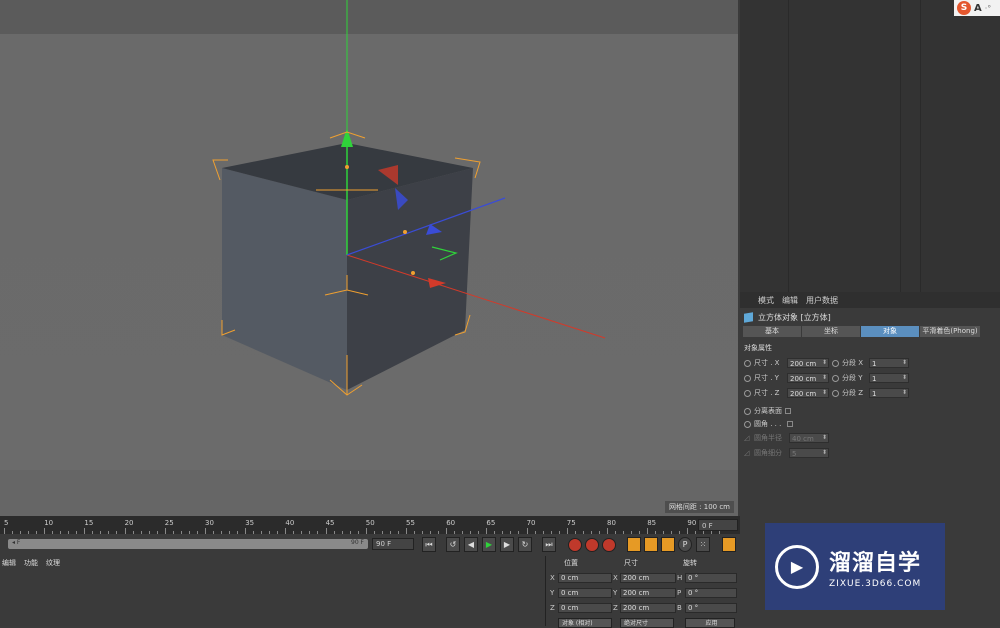 The height and width of the screenshot is (628, 1000). I want to click on object-title: 立方体对象 [立方体], so click(787, 317).